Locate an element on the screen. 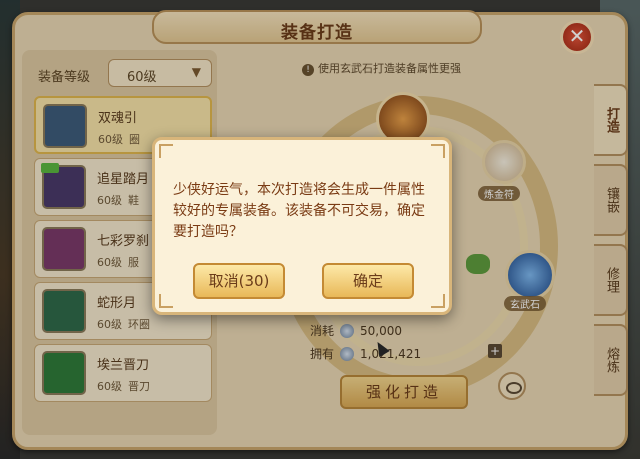  confirm-button: 确定 is located at coordinates (368, 281).